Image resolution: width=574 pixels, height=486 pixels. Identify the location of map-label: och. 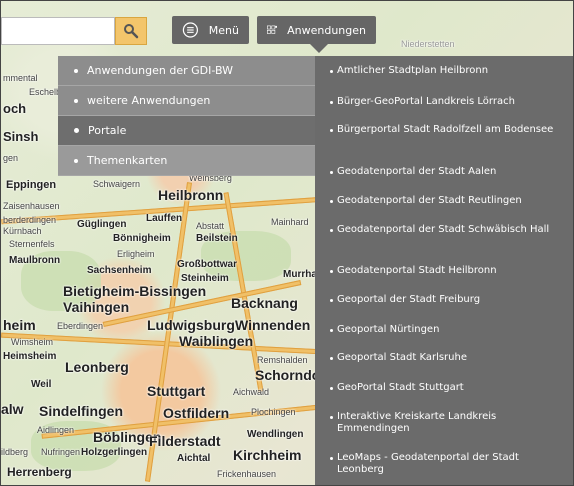
(15, 108).